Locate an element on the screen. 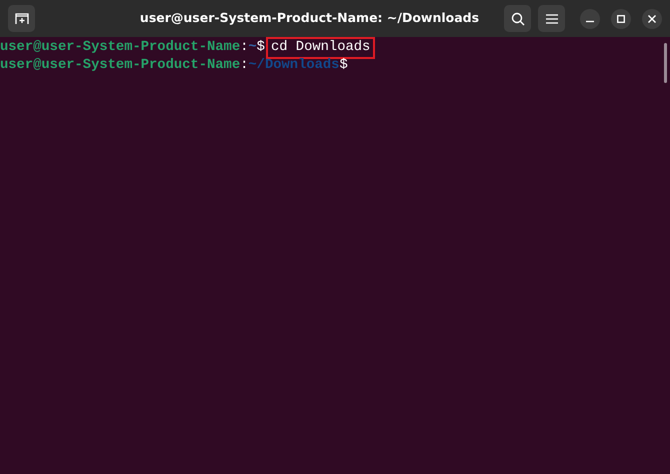 This screenshot has width=670, height=474. command-text: cd Downloads is located at coordinates (321, 48).